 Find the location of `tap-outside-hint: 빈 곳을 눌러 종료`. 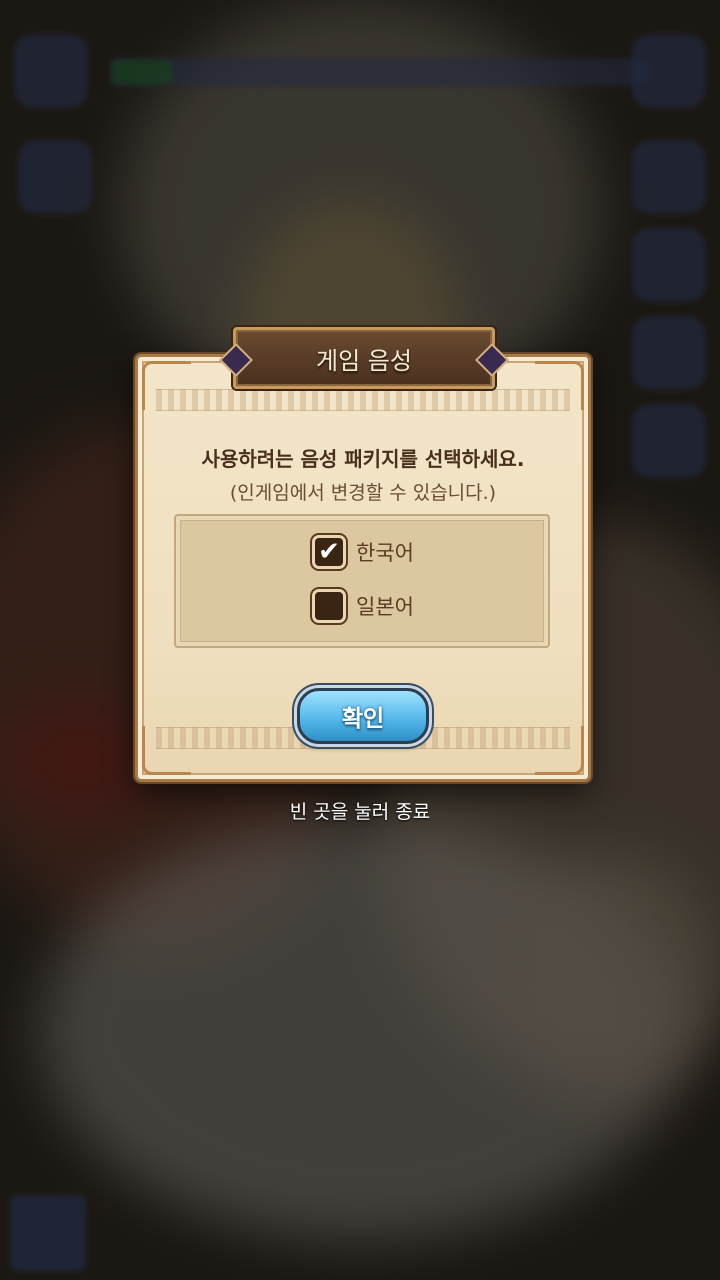

tap-outside-hint: 빈 곳을 눌러 종료 is located at coordinates (360, 812).